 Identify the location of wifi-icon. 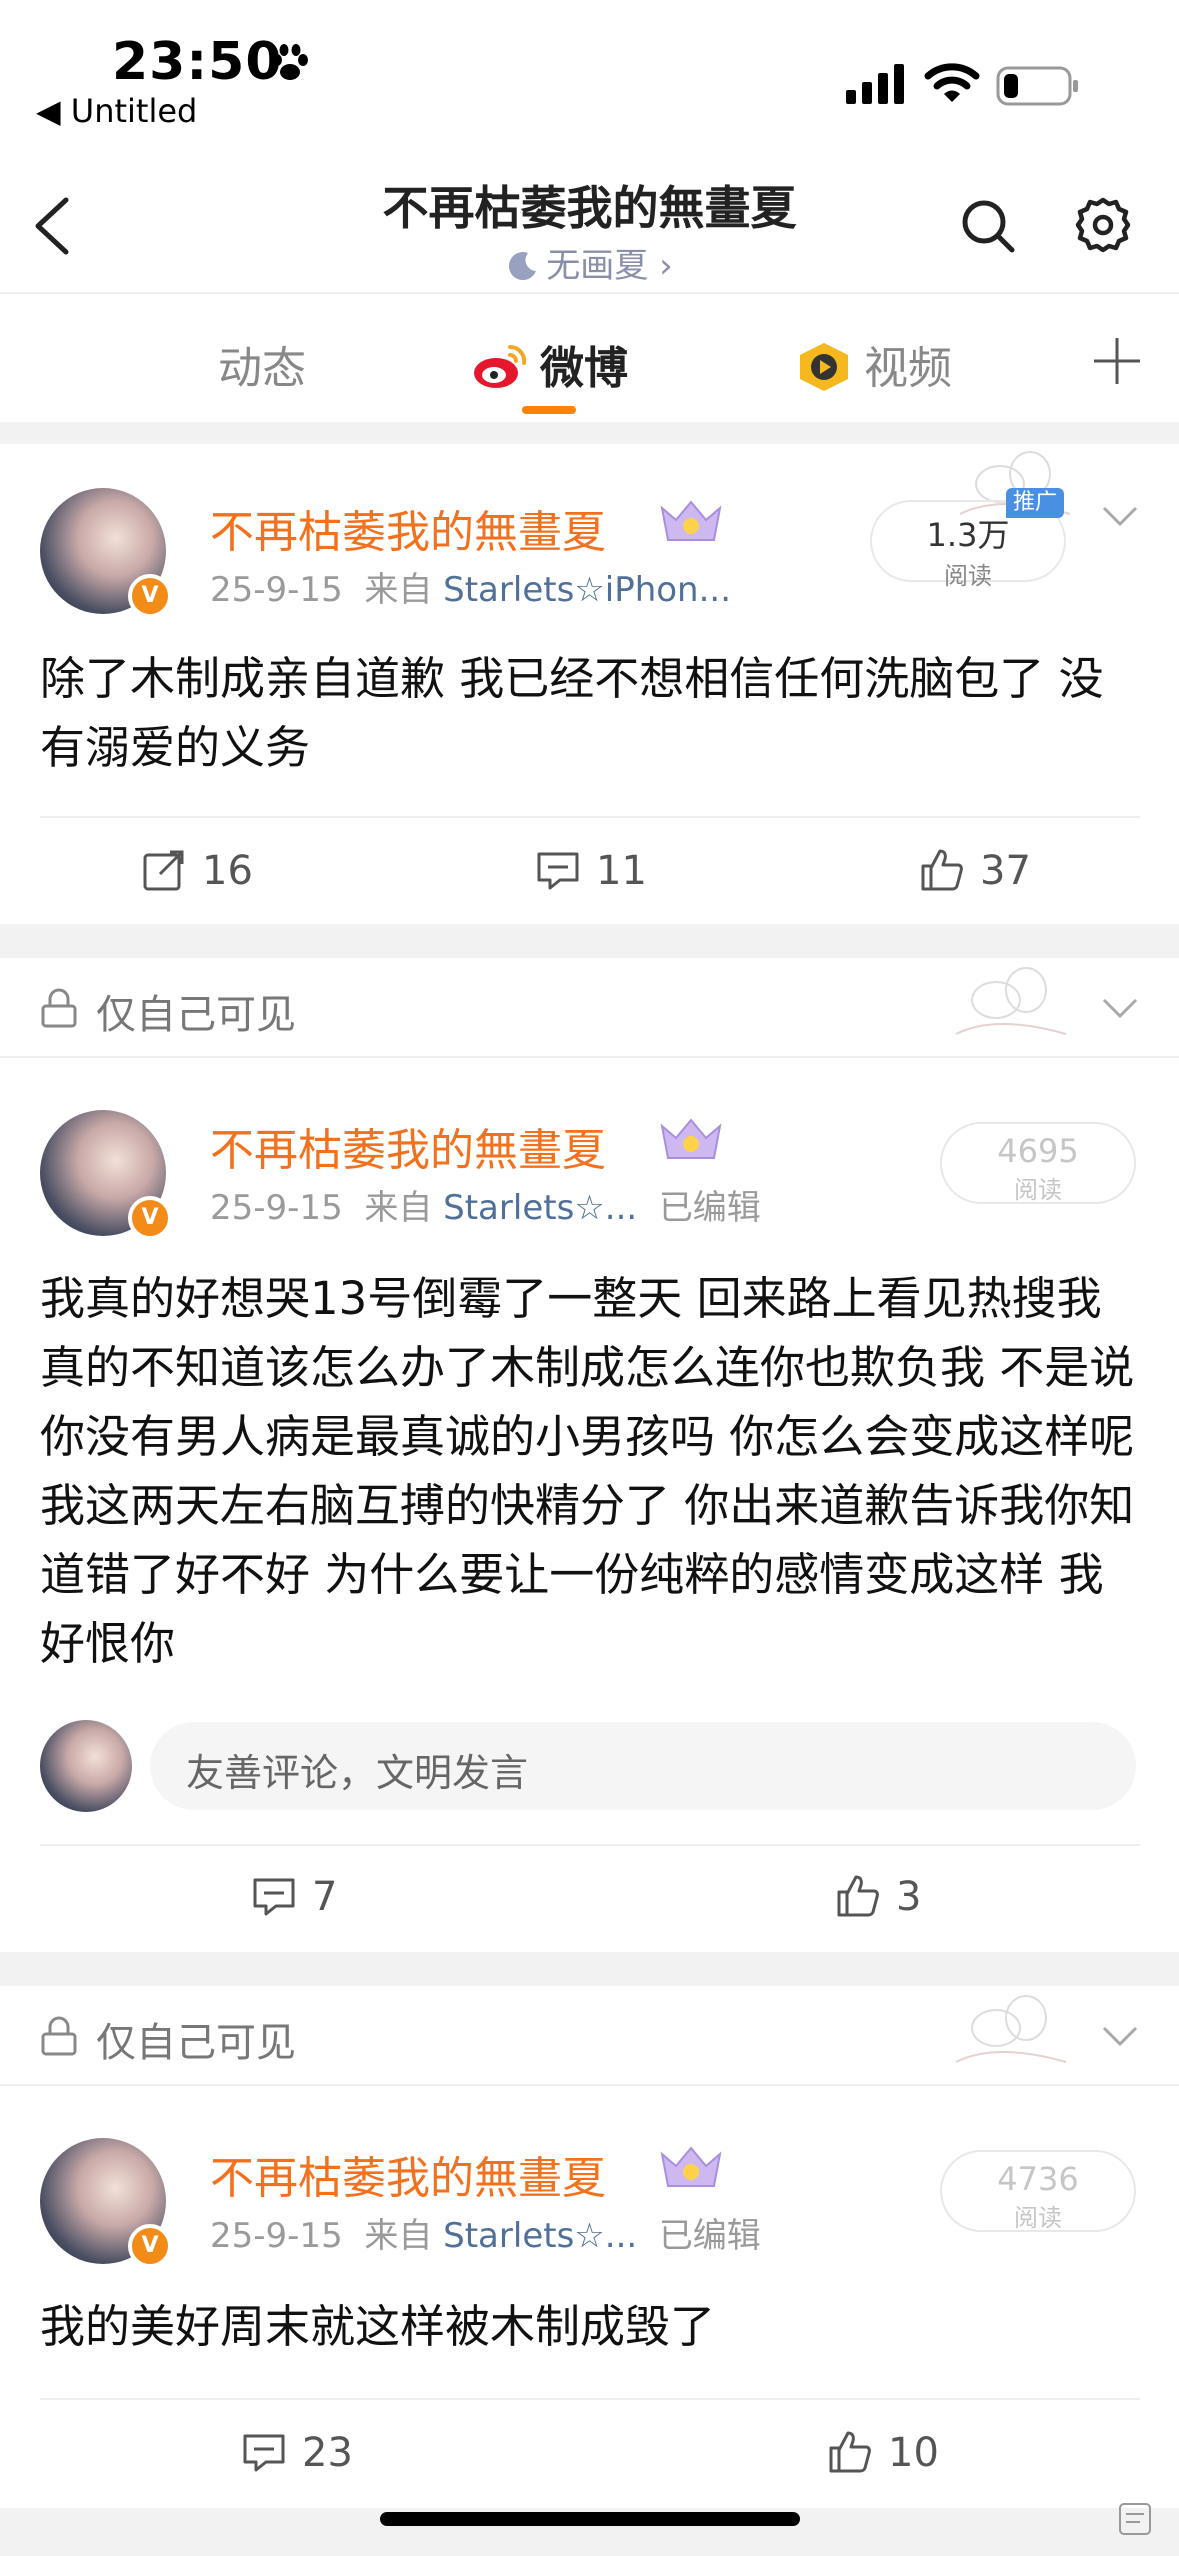
(952, 82).